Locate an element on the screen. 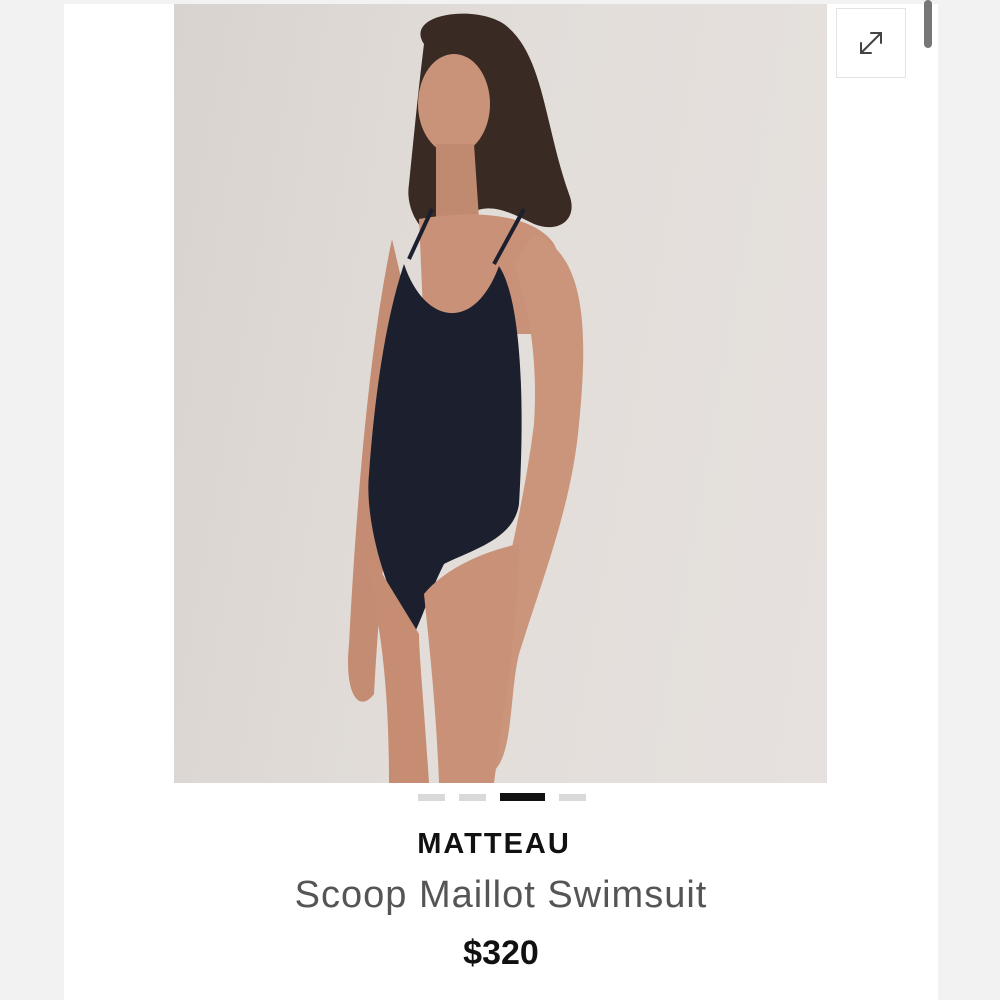  expand-image-button is located at coordinates (871, 43).